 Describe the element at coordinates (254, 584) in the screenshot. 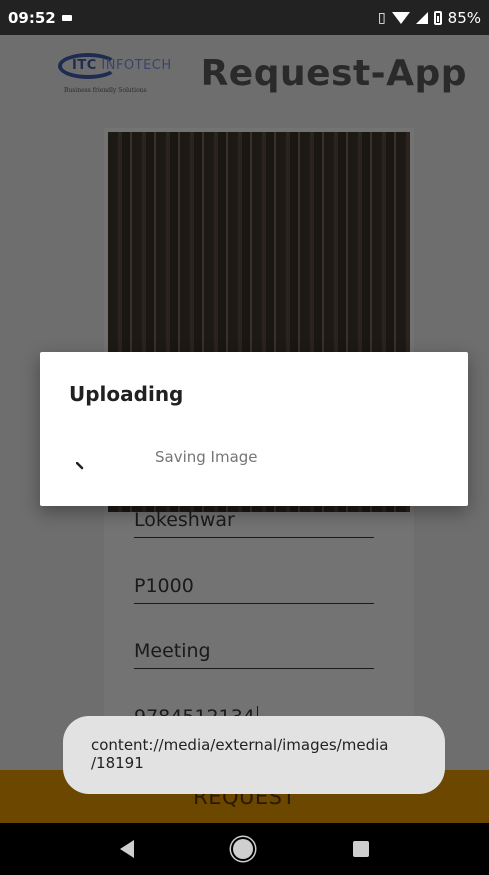

I see `employee-id-field: P1000` at that location.